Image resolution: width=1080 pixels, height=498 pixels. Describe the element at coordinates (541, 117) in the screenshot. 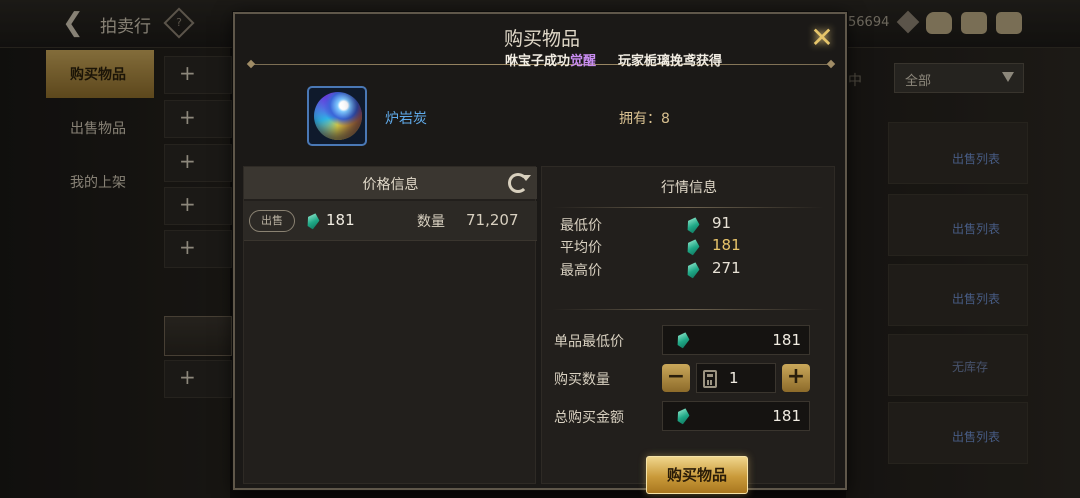

I see `item-header: 炉岩炭 拥有：8` at that location.